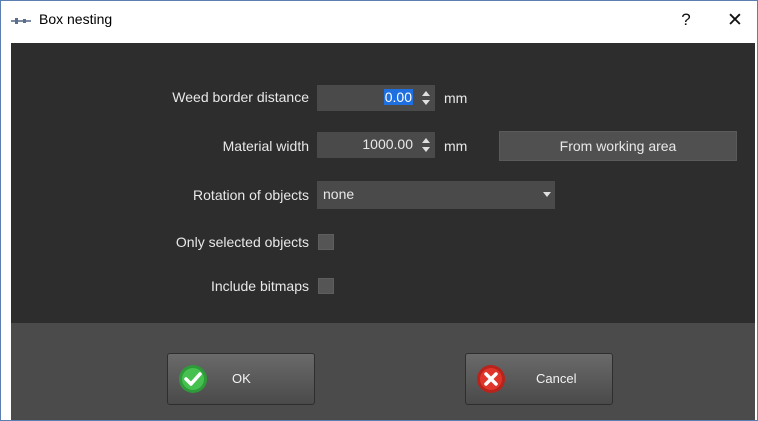 Image resolution: width=758 pixels, height=421 pixels. Describe the element at coordinates (376, 98) in the screenshot. I see `weed-border-spinbox: 0.00` at that location.